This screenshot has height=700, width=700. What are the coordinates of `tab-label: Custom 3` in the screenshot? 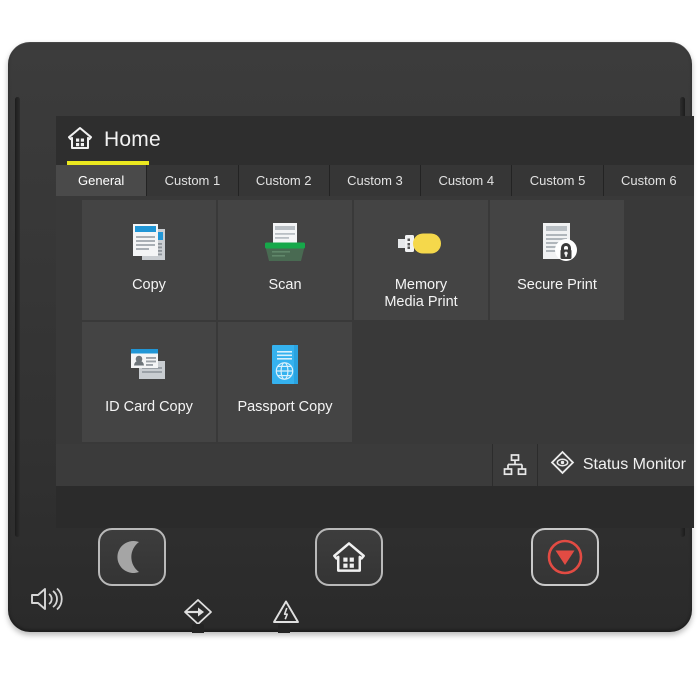 It's located at (375, 180).